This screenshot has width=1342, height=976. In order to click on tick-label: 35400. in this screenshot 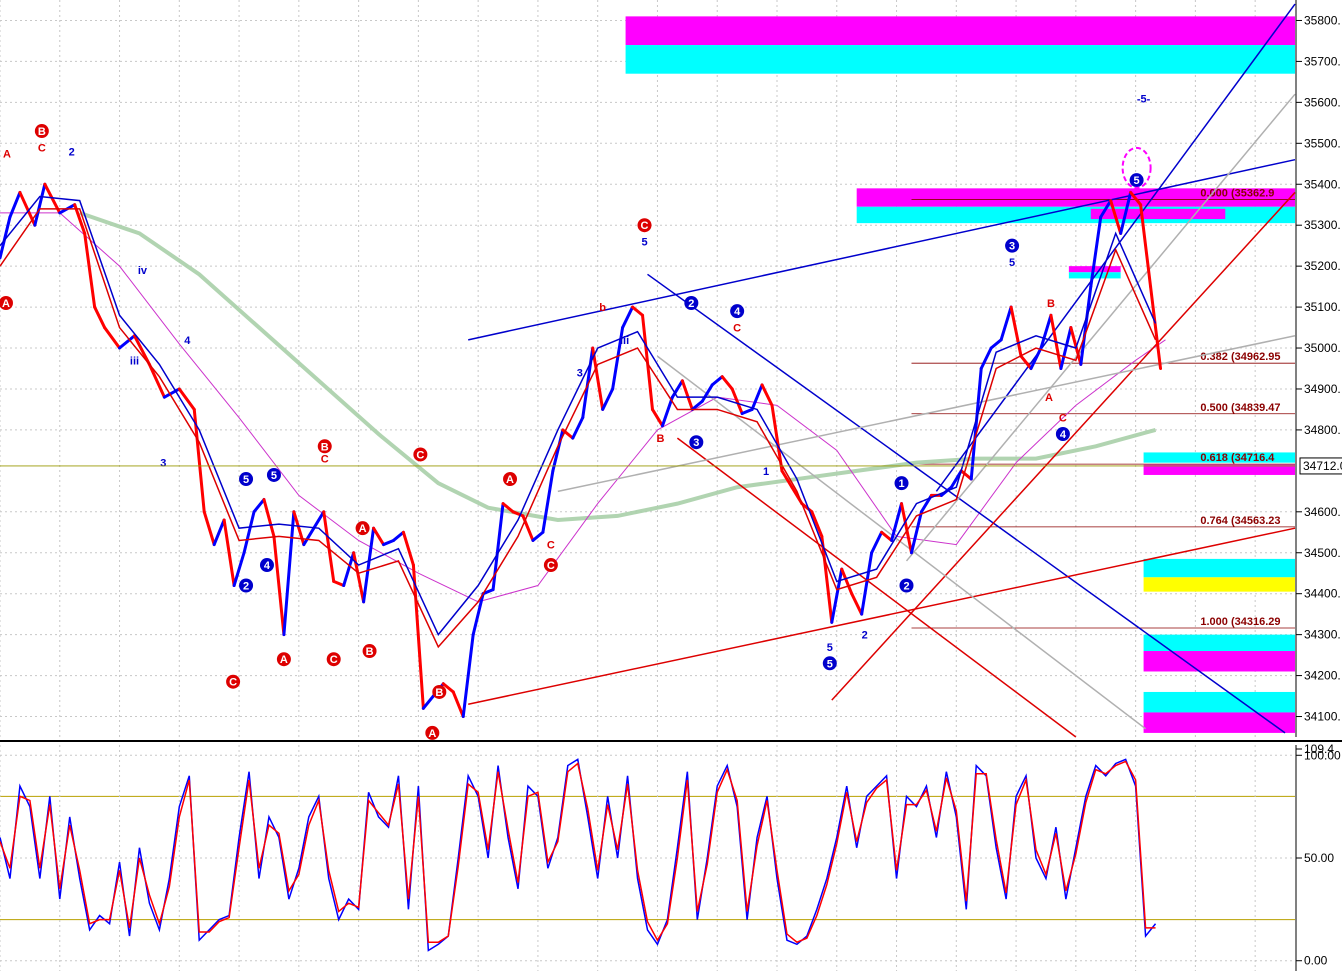, I will do `click(1322, 184)`.